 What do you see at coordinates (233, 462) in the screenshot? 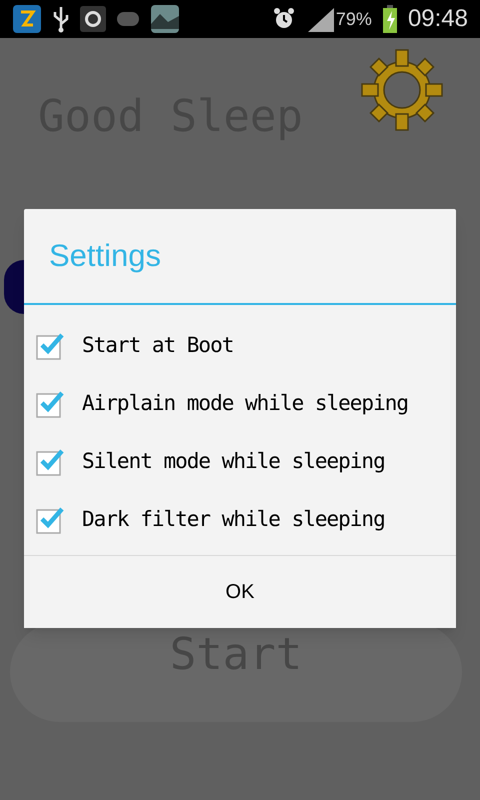
I see `option-label: Silent mode while sleeping` at bounding box center [233, 462].